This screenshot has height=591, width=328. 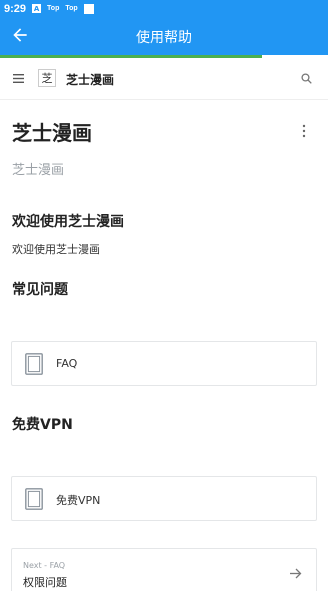 I want to click on notification-box-icon, so click(x=88, y=8).